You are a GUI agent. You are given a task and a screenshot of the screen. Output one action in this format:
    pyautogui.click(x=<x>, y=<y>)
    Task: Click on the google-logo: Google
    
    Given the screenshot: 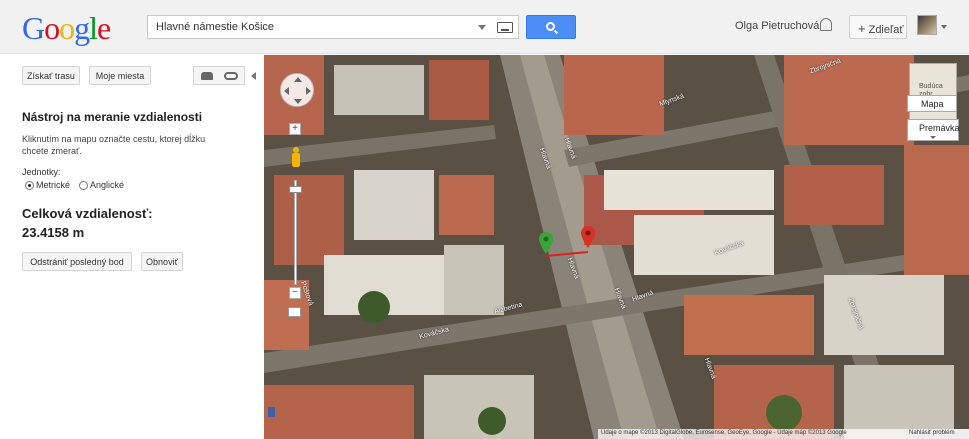 What is the action you would take?
    pyautogui.click(x=66, y=28)
    